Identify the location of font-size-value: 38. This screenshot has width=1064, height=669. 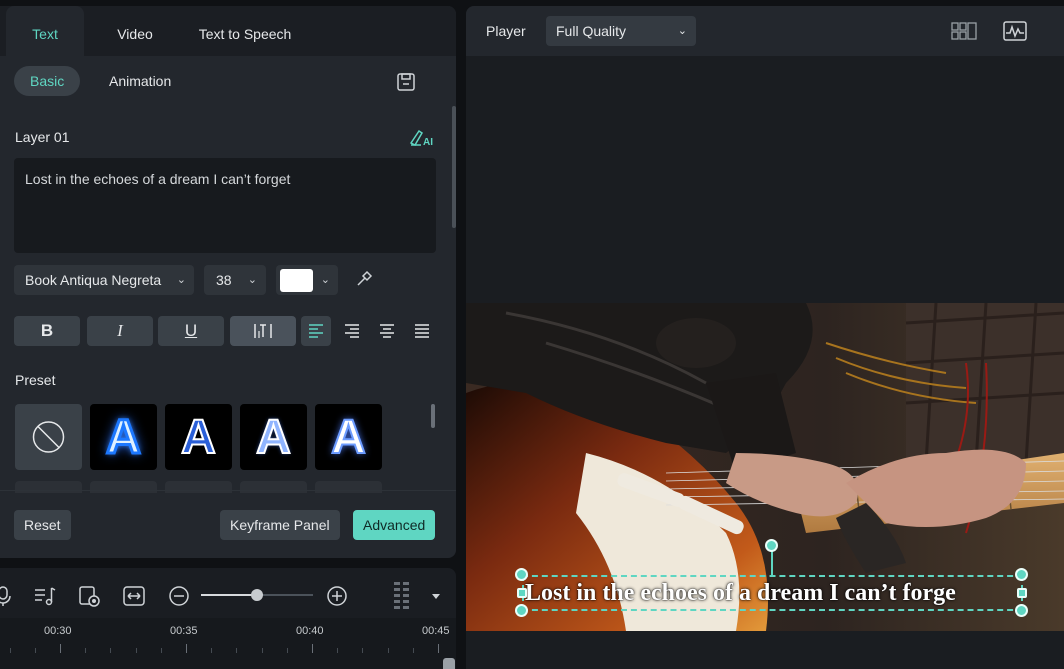
(224, 280).